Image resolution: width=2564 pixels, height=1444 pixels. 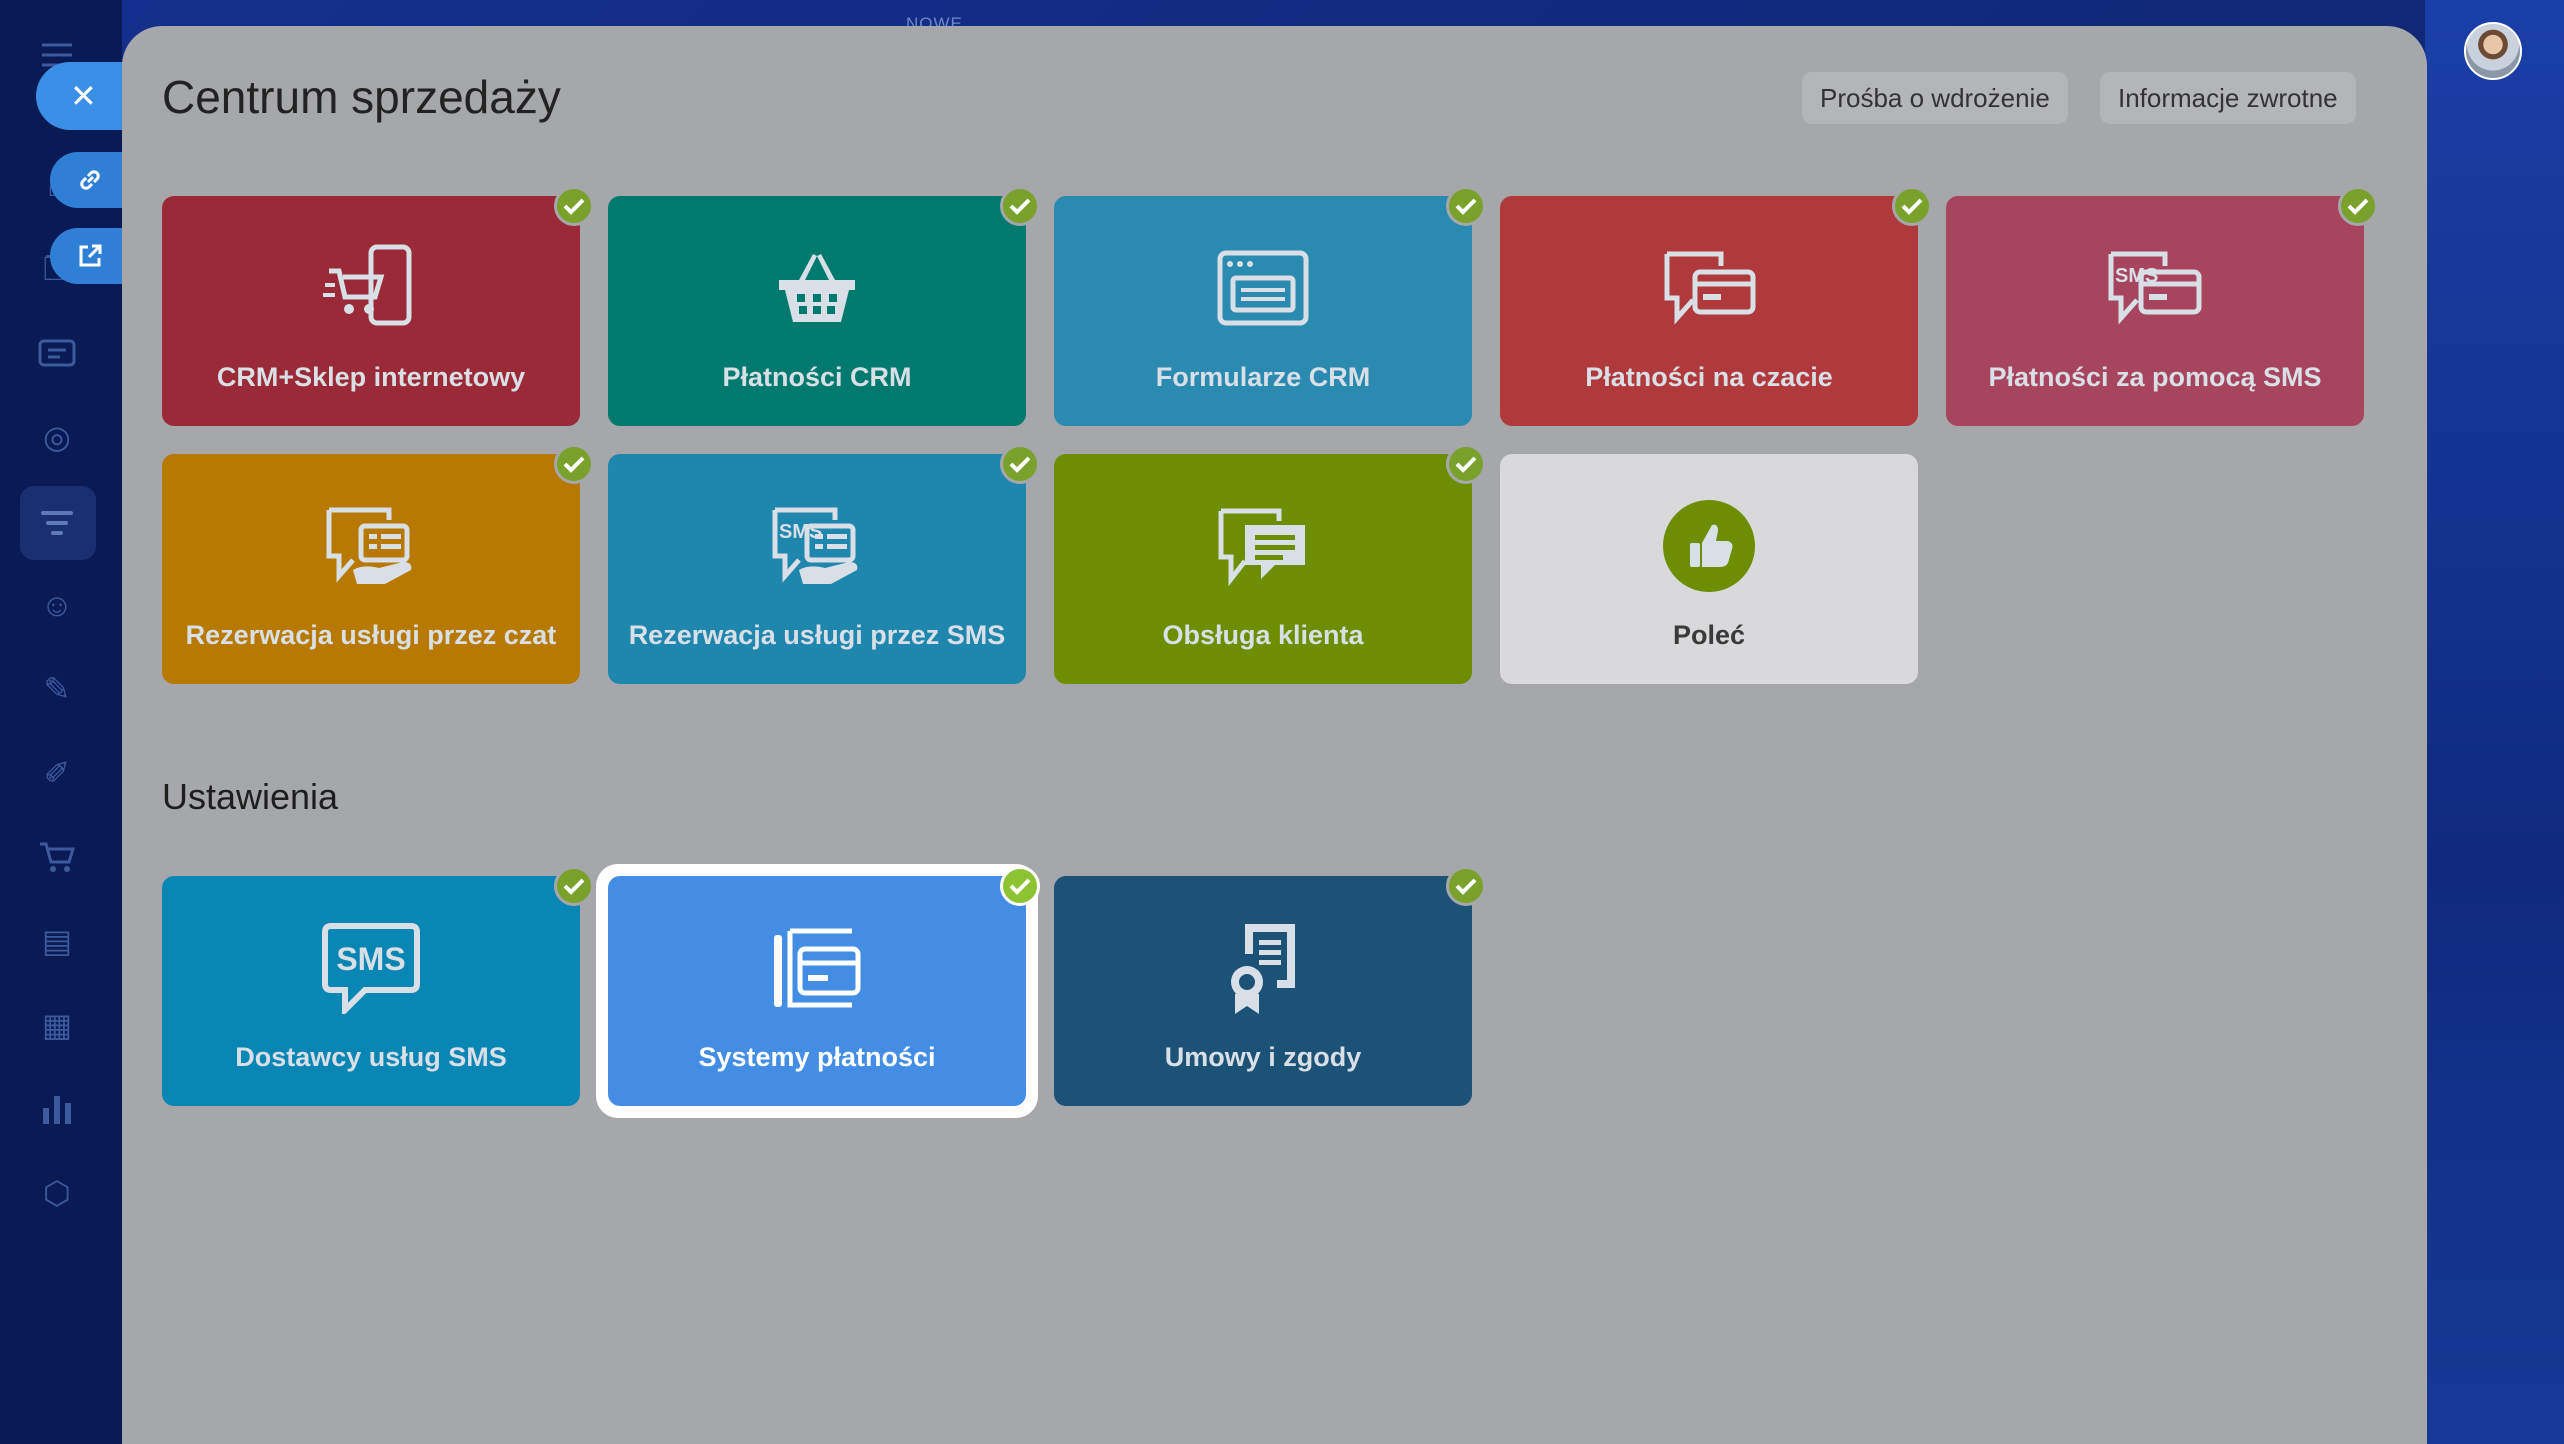 I want to click on target-icon: ◎, so click(x=57, y=437).